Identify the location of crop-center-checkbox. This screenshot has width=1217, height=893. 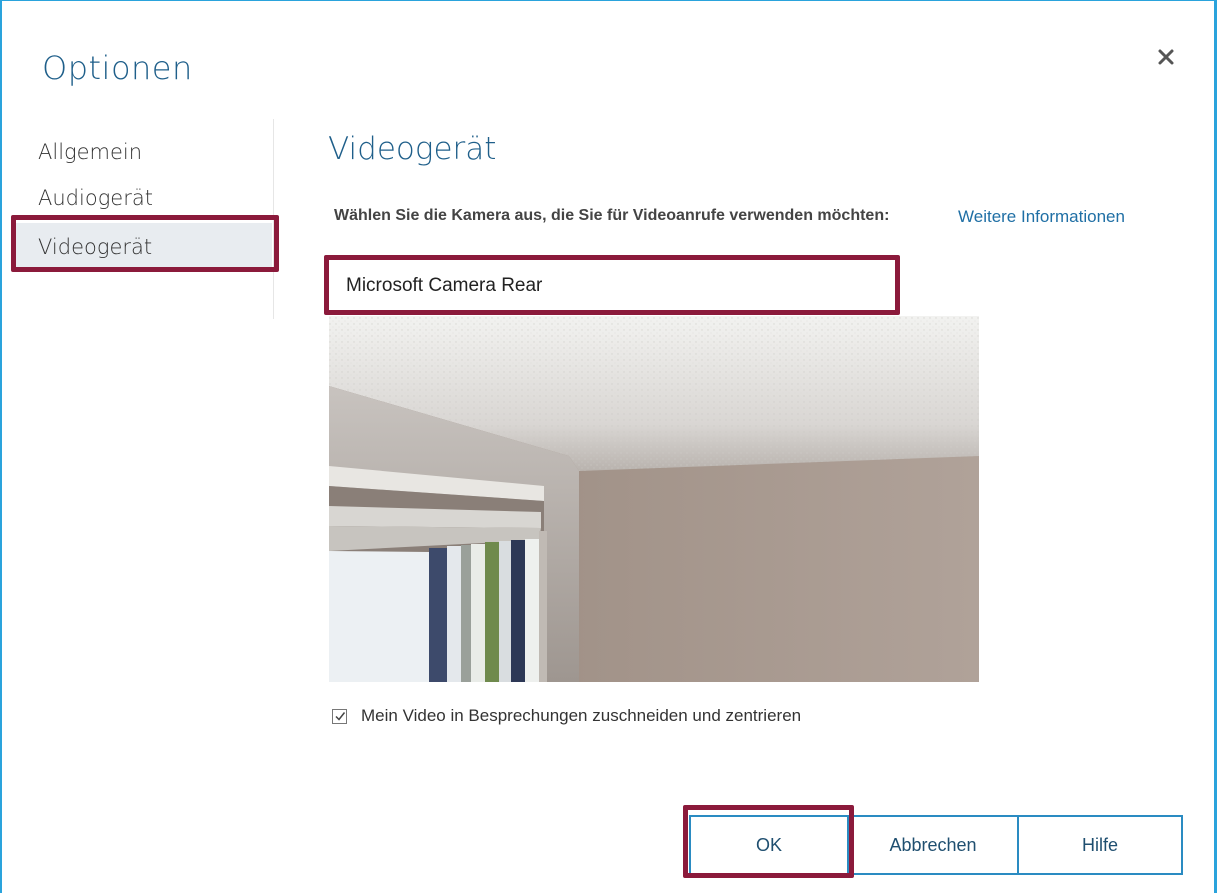
(339, 716).